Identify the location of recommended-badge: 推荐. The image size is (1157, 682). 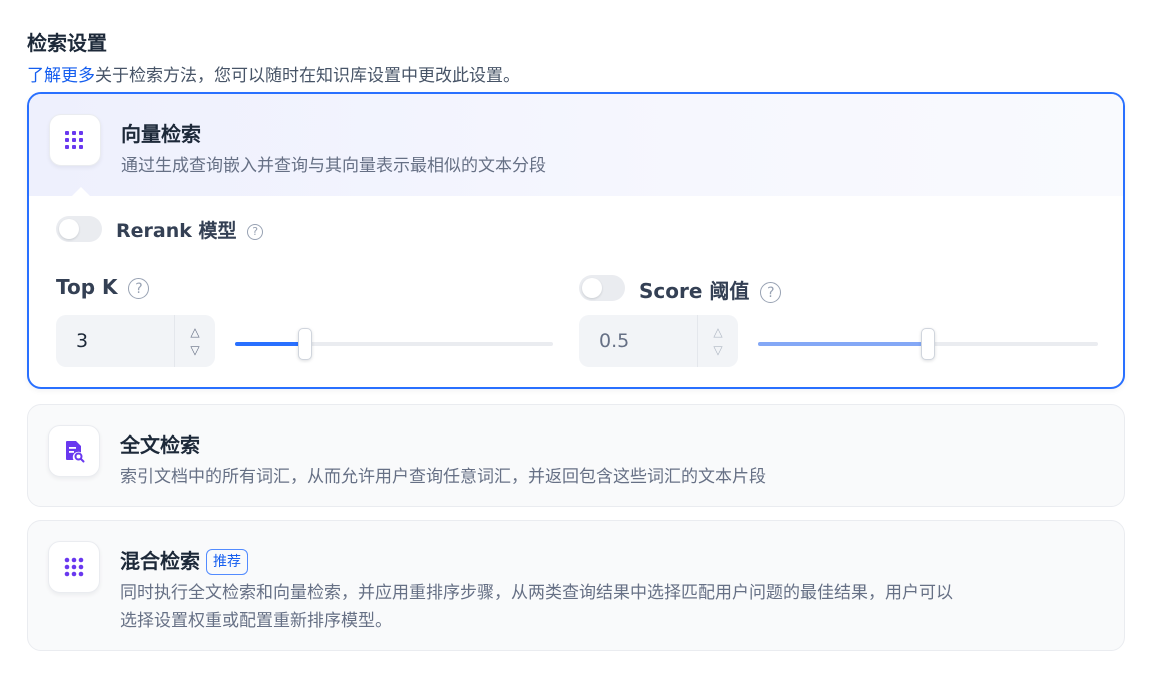
(227, 562).